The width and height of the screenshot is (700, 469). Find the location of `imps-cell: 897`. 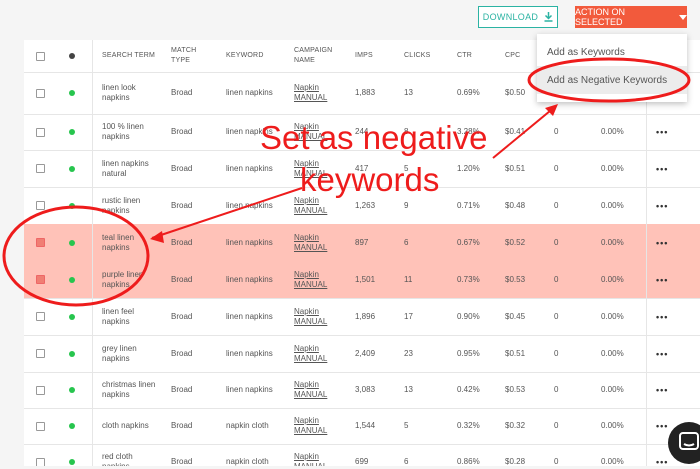

imps-cell: 897 is located at coordinates (362, 242).